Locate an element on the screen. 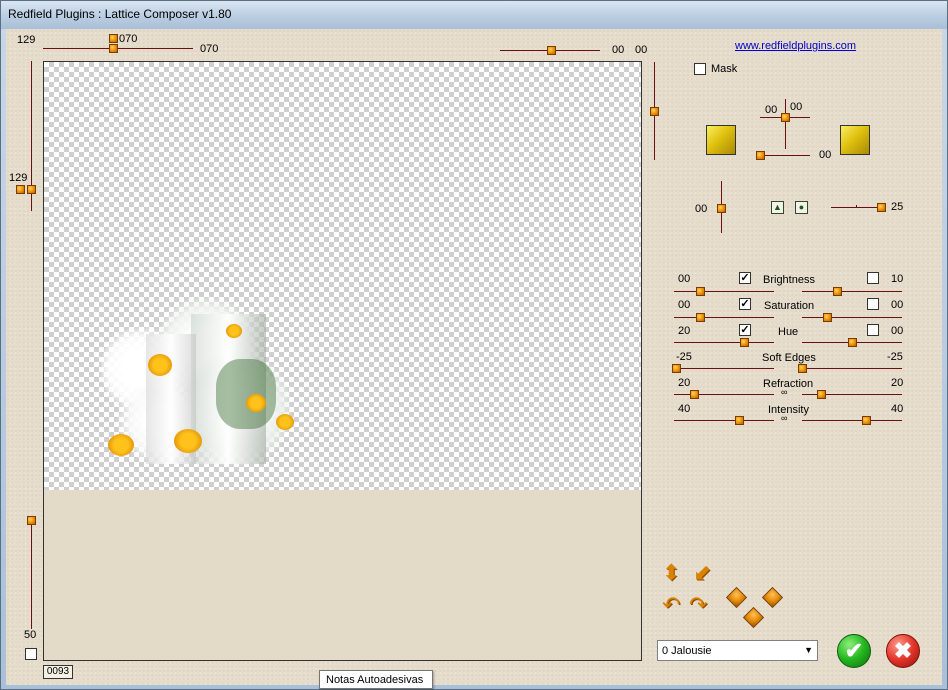 This screenshot has height=690, width=948. slider-a-value: 070 is located at coordinates (128, 39).